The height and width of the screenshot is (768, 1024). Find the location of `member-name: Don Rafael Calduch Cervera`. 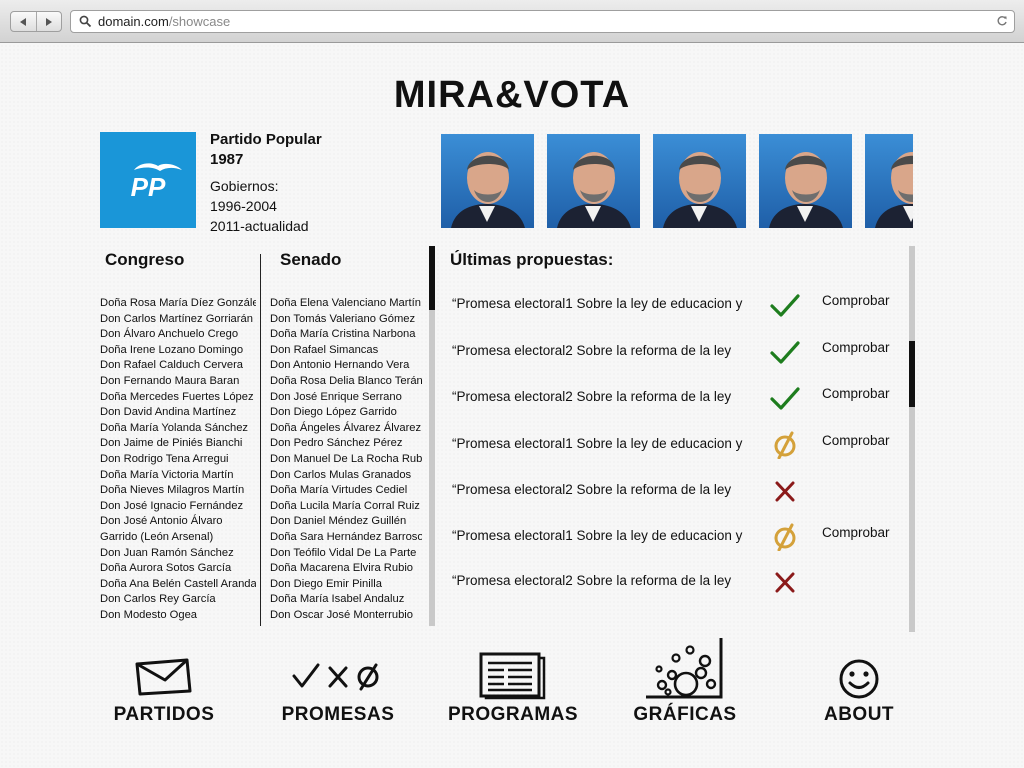

member-name: Don Rafael Calduch Cervera is located at coordinates (178, 366).